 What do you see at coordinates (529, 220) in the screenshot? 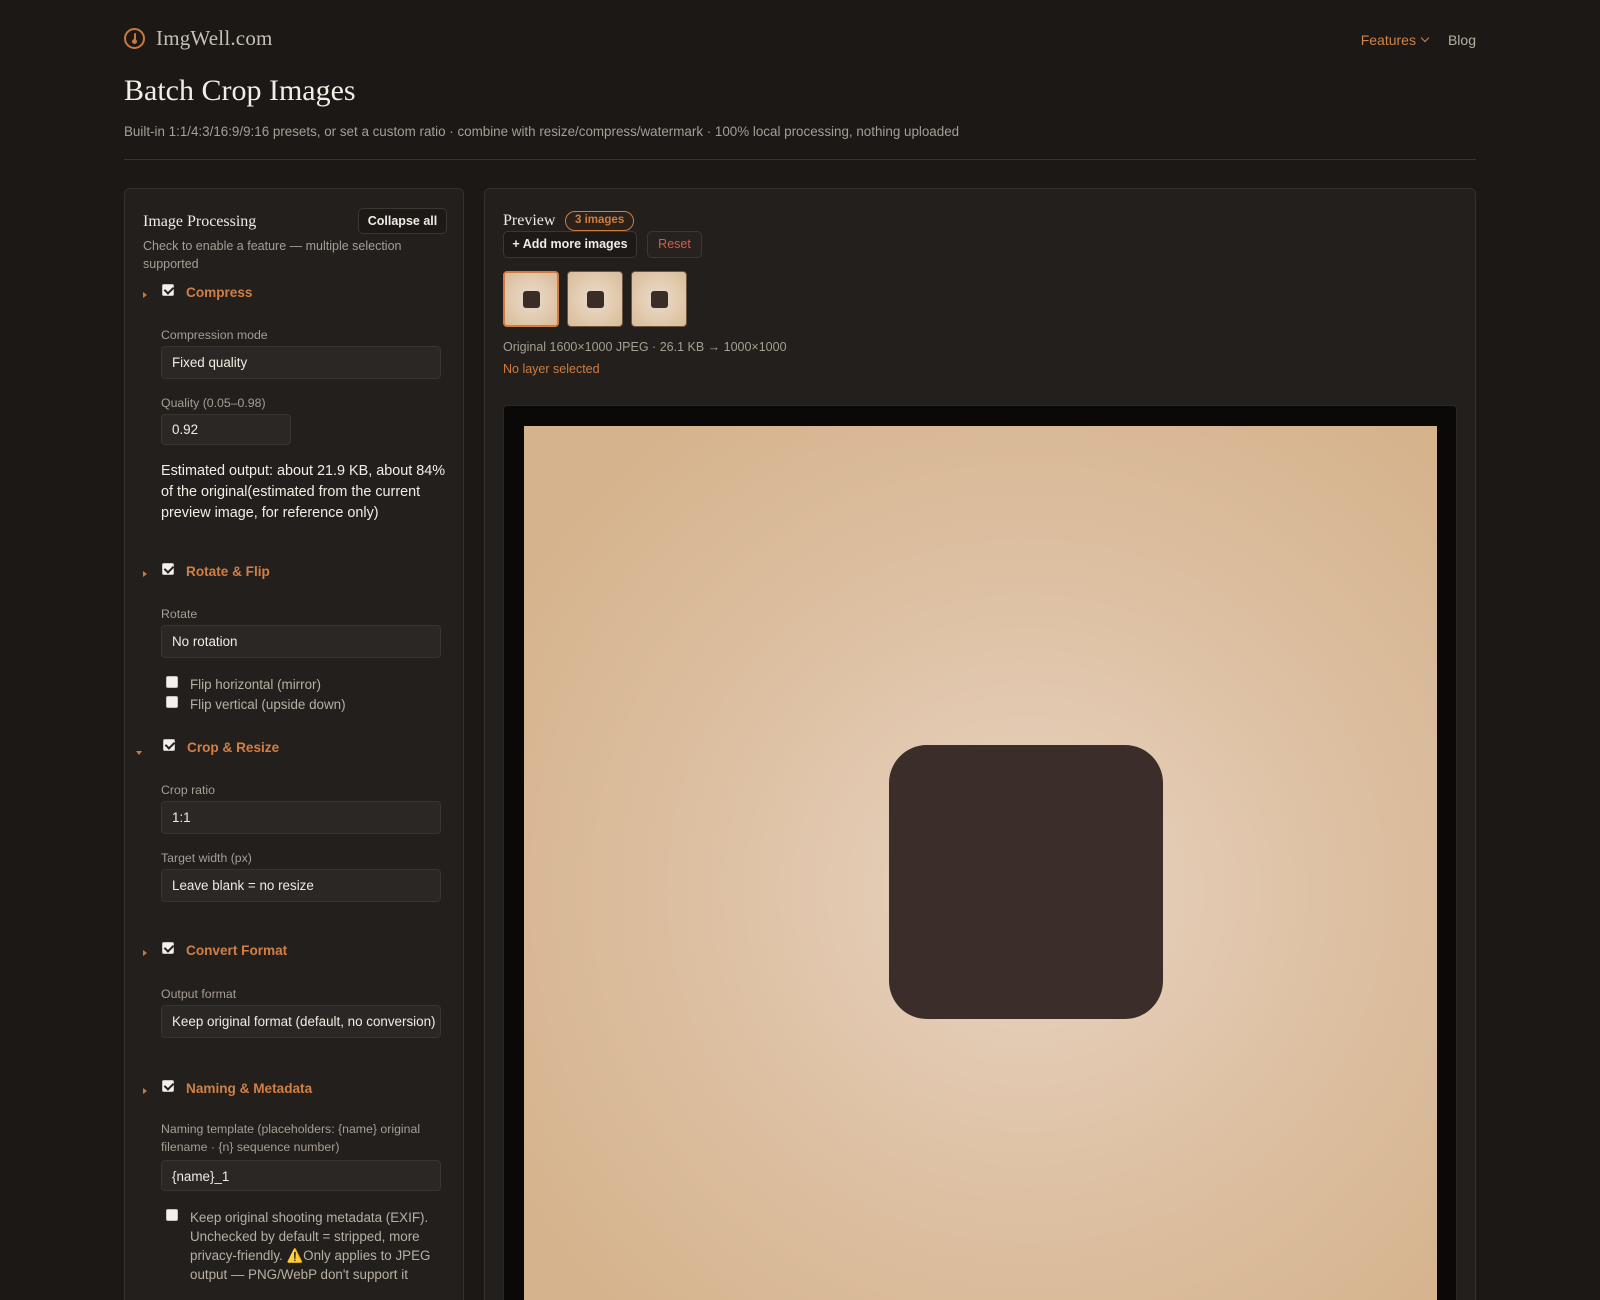
I see `preview-title: Preview` at bounding box center [529, 220].